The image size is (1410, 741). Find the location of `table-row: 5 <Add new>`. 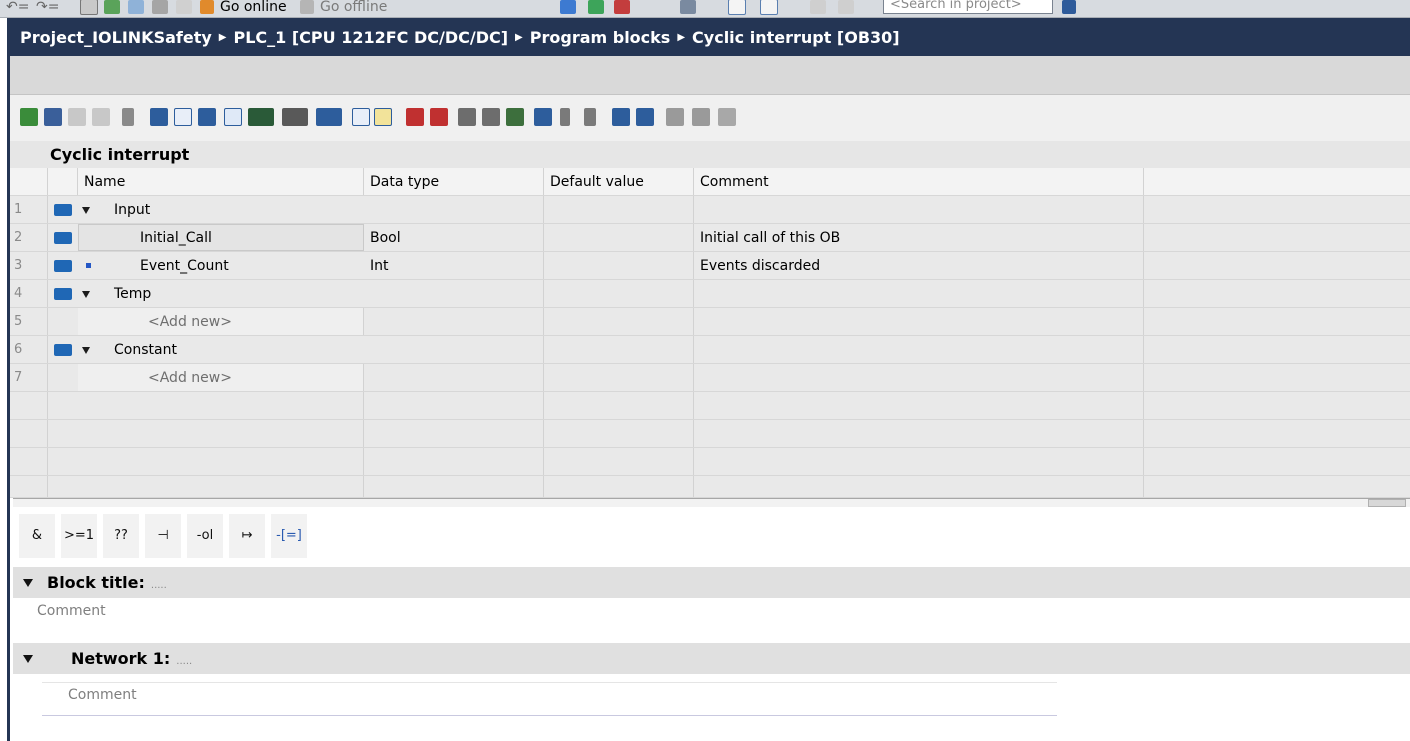

table-row: 5 <Add new> is located at coordinates (710, 322).